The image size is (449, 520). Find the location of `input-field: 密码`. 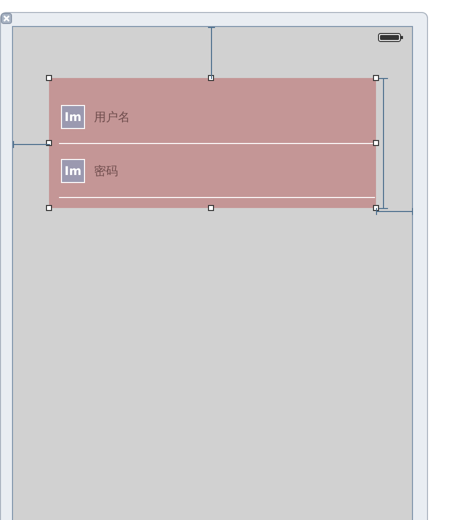

input-field: 密码 is located at coordinates (194, 171).